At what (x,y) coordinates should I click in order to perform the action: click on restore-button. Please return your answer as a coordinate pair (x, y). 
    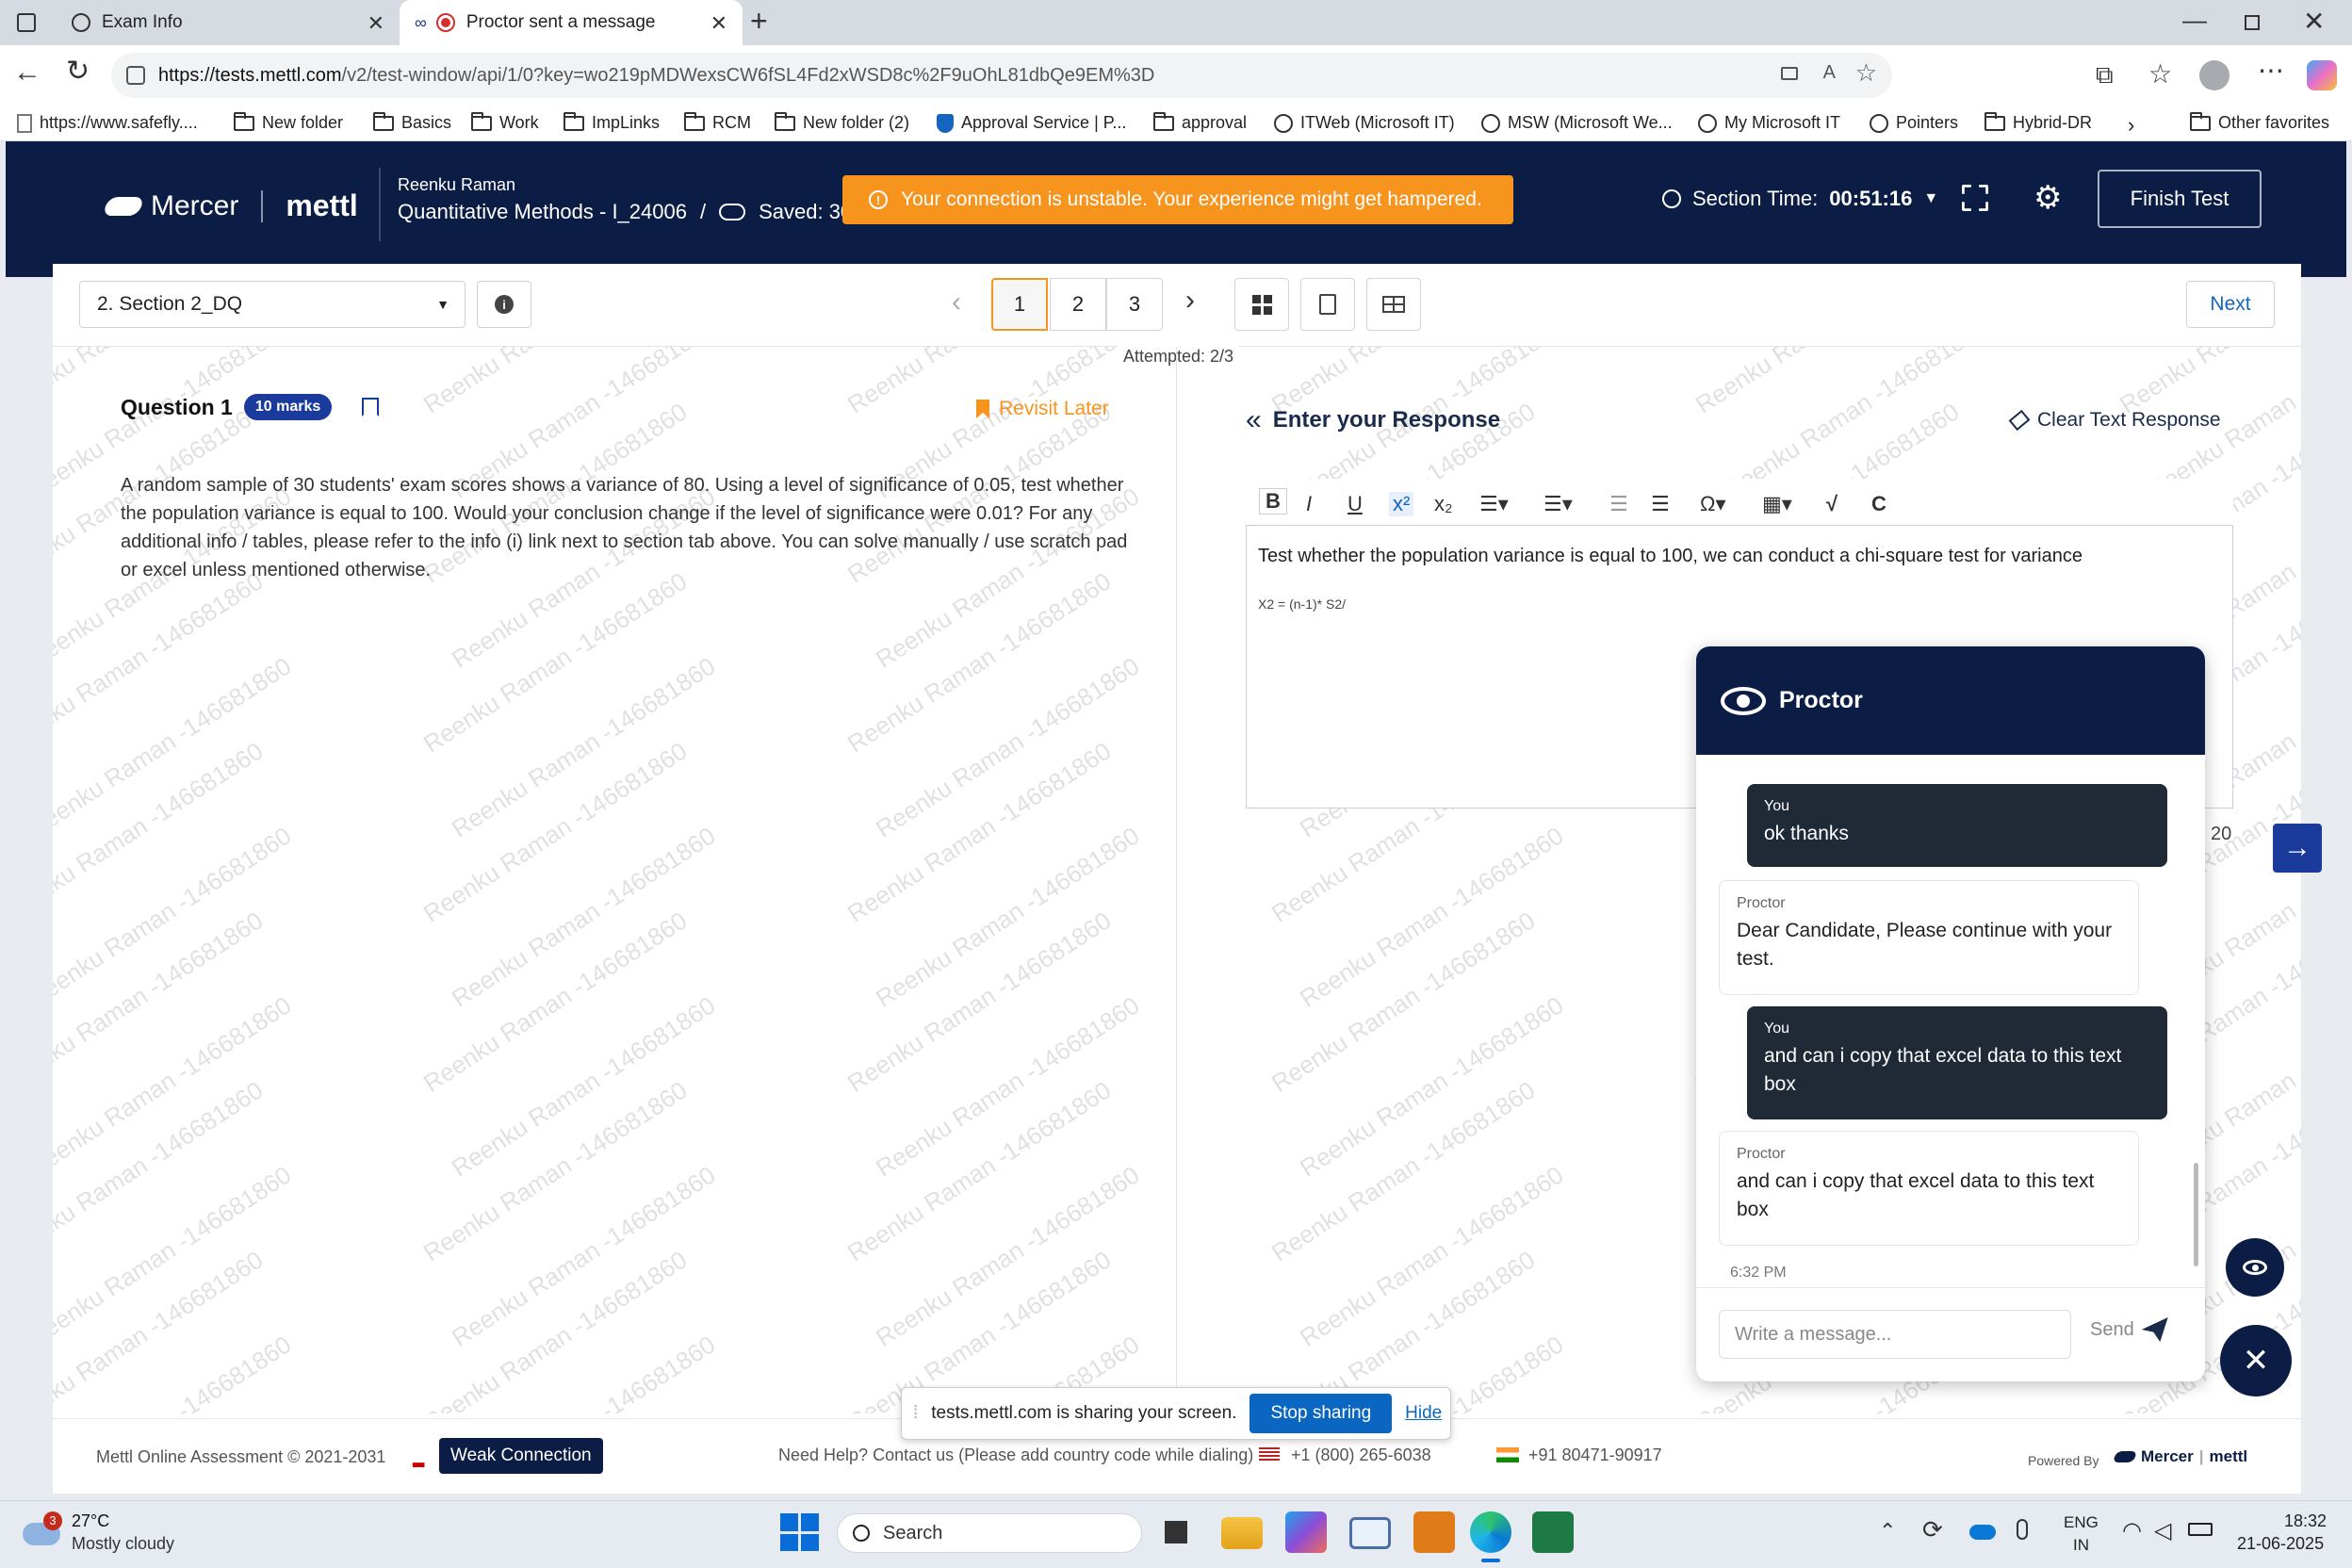
    Looking at the image, I should click on (2253, 23).